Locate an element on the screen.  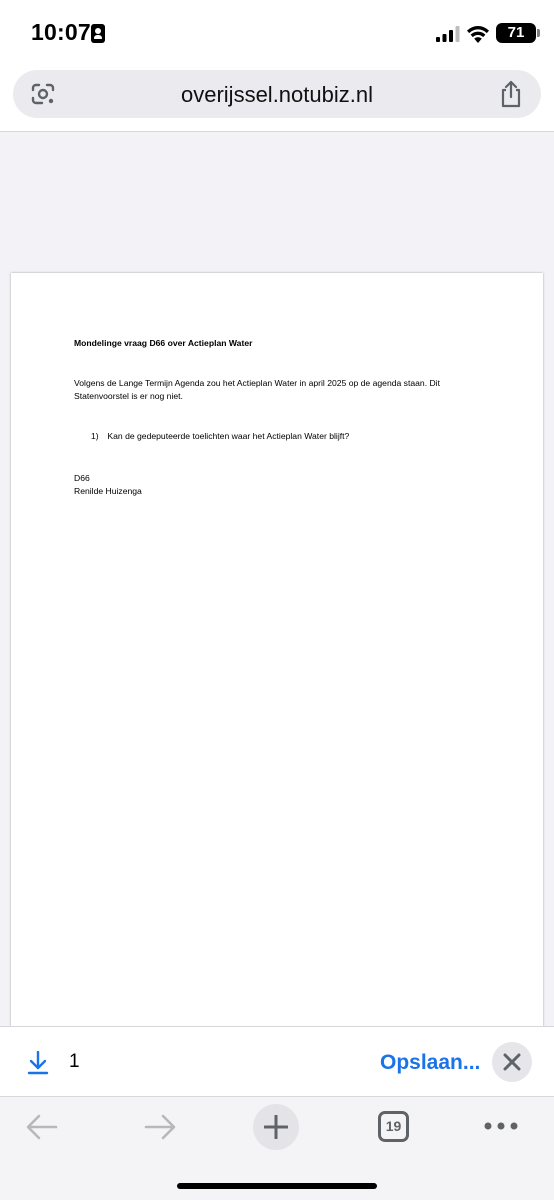
close-icon is located at coordinates (512, 1062).